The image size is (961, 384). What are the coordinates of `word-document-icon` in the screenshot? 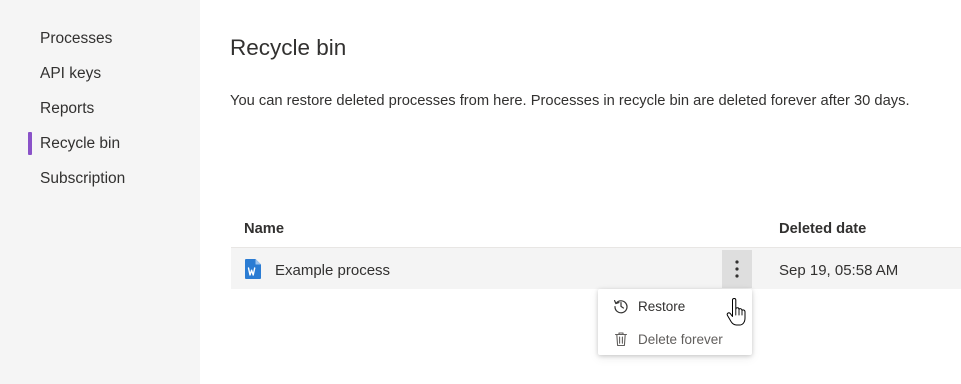 It's located at (253, 269).